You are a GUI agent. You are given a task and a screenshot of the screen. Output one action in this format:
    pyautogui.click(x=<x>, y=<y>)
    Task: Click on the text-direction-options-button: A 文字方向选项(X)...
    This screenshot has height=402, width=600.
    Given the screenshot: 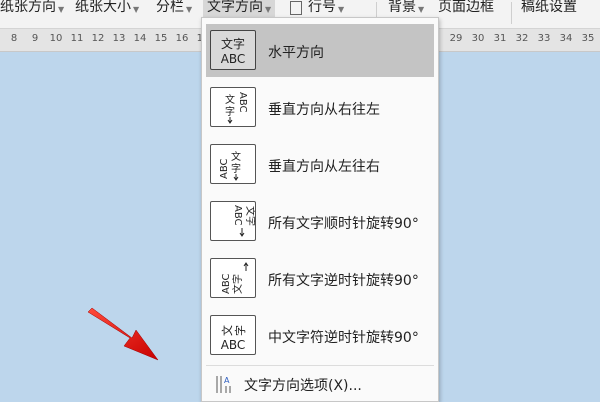 What is the action you would take?
    pyautogui.click(x=320, y=384)
    